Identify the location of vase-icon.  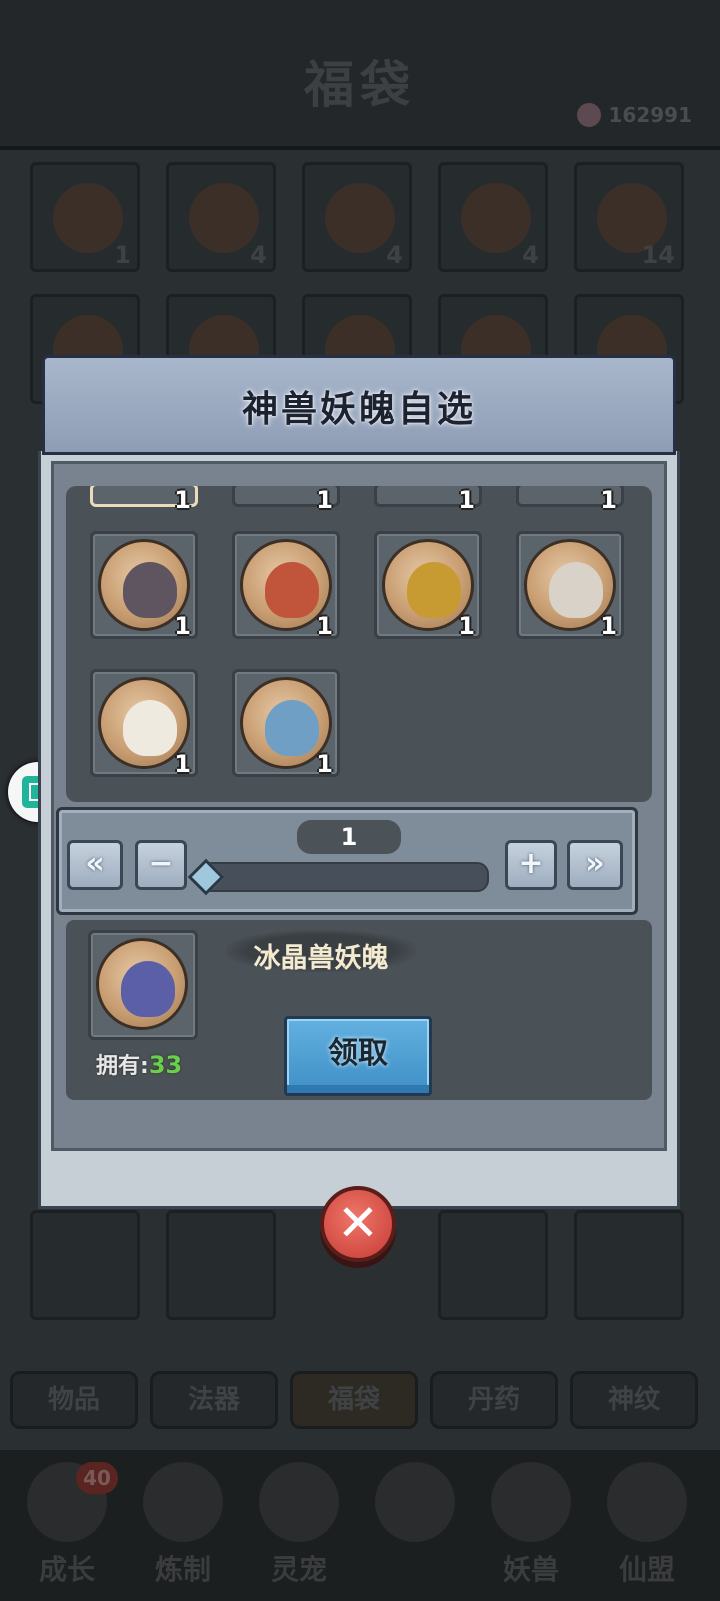
(360, 218).